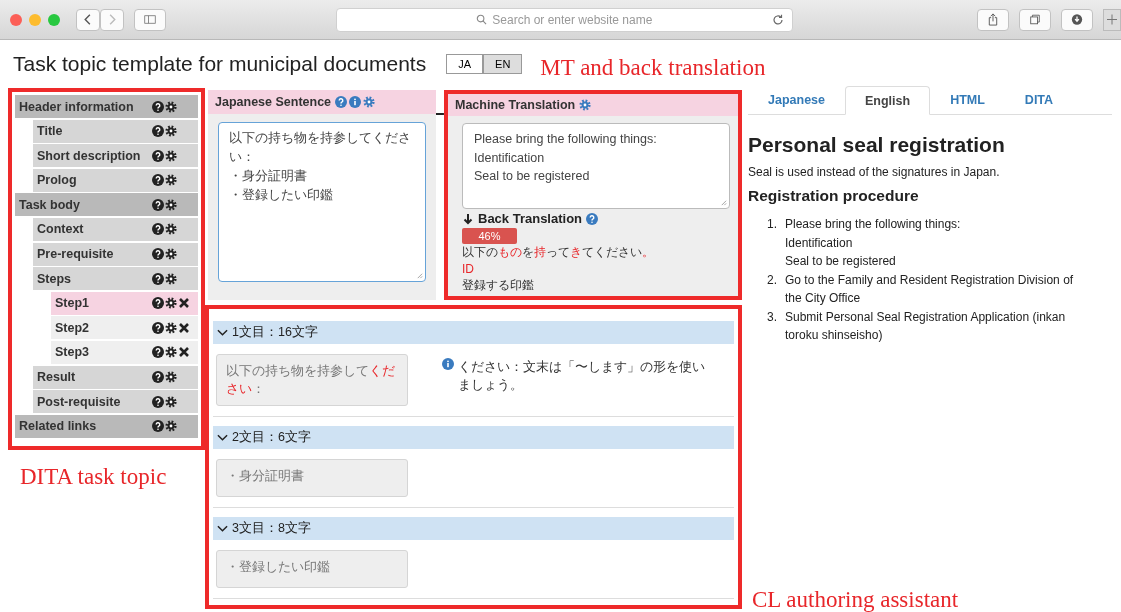 The image size is (1121, 612). Describe the element at coordinates (530, 218) in the screenshot. I see `back-translation-title: Back Translation` at that location.